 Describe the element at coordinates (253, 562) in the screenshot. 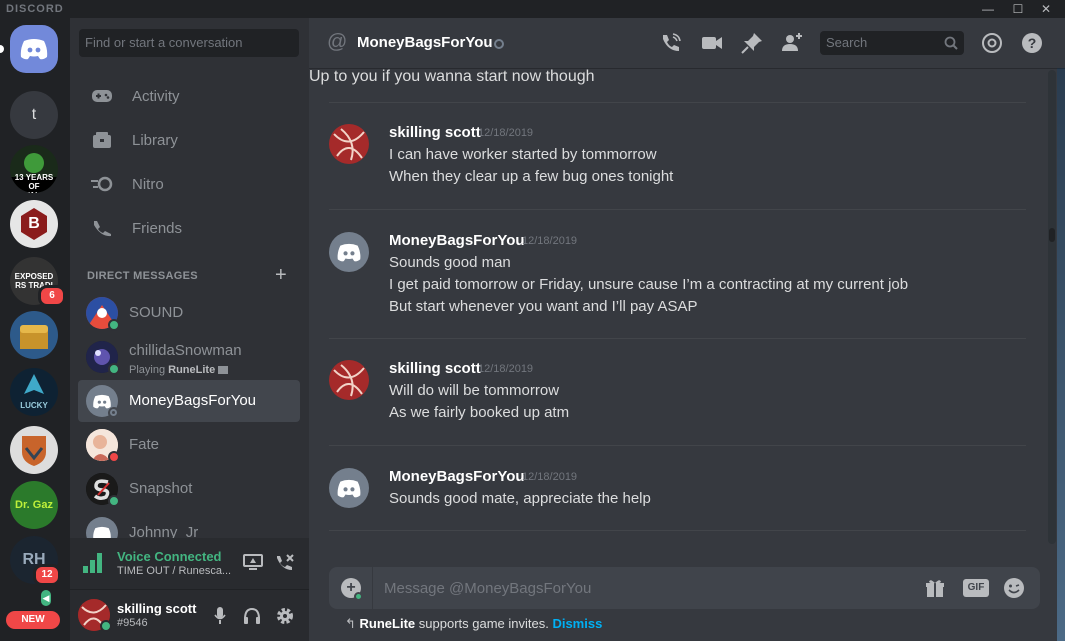

I see `screen-share-icon` at that location.